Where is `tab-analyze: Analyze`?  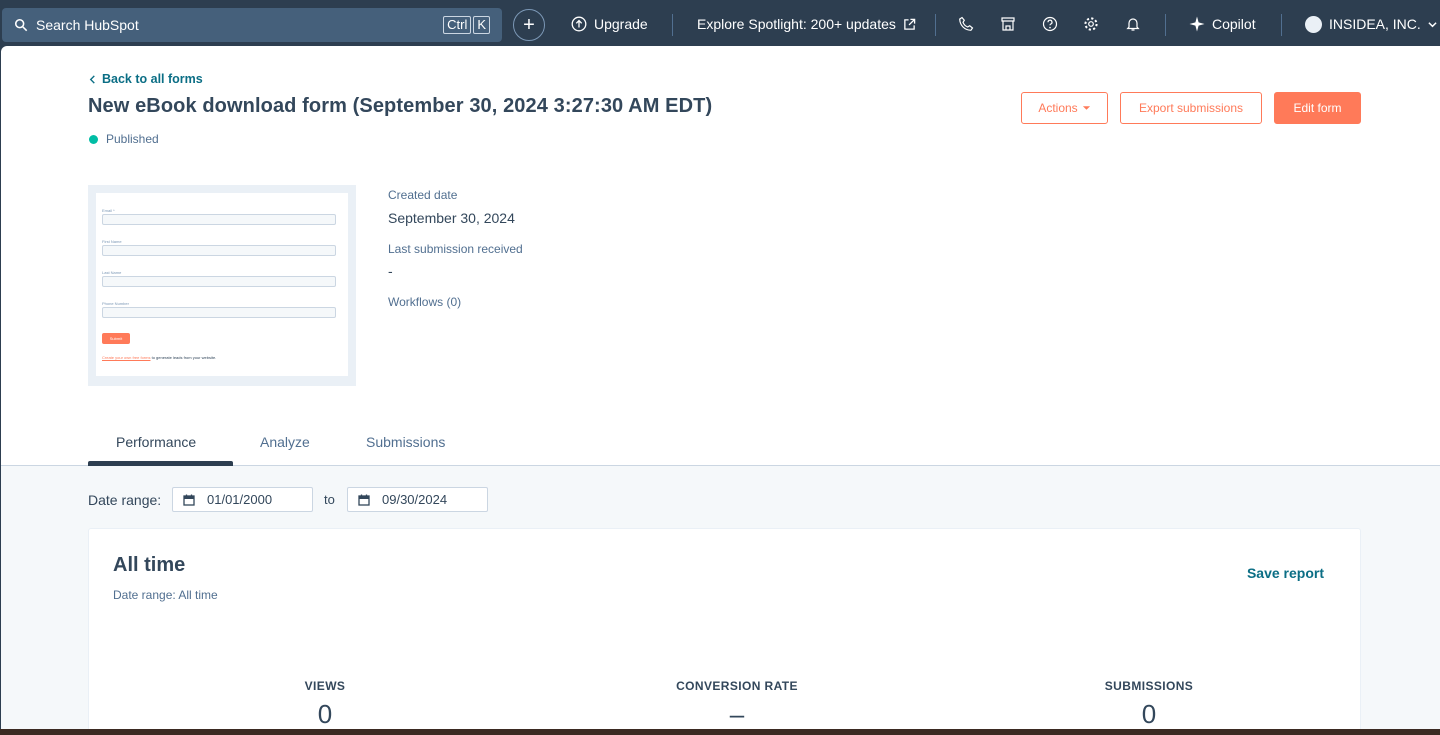 tab-analyze: Analyze is located at coordinates (285, 442).